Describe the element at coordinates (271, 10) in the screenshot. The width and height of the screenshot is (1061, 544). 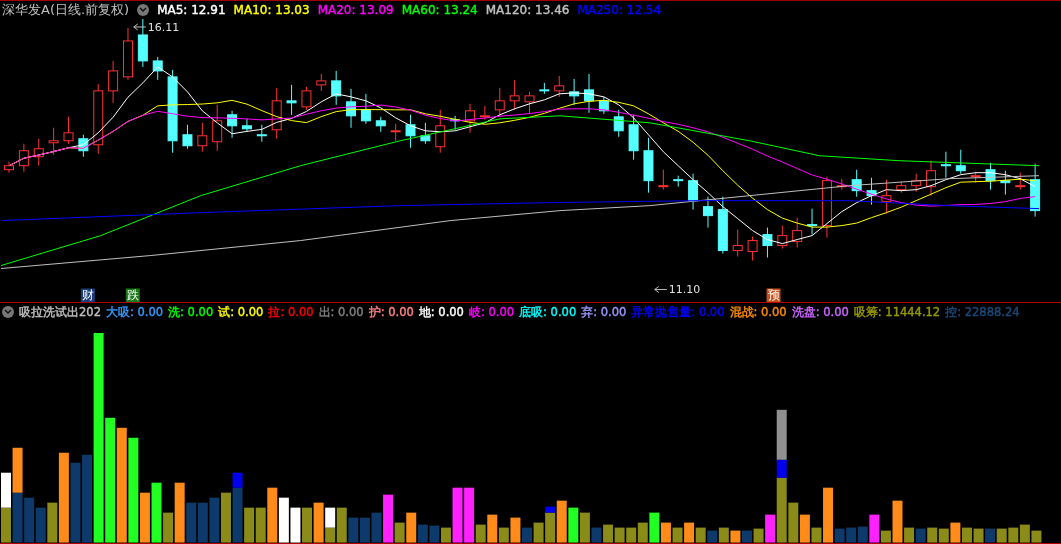
I see `ma-reading: MA10: 13.03` at that location.